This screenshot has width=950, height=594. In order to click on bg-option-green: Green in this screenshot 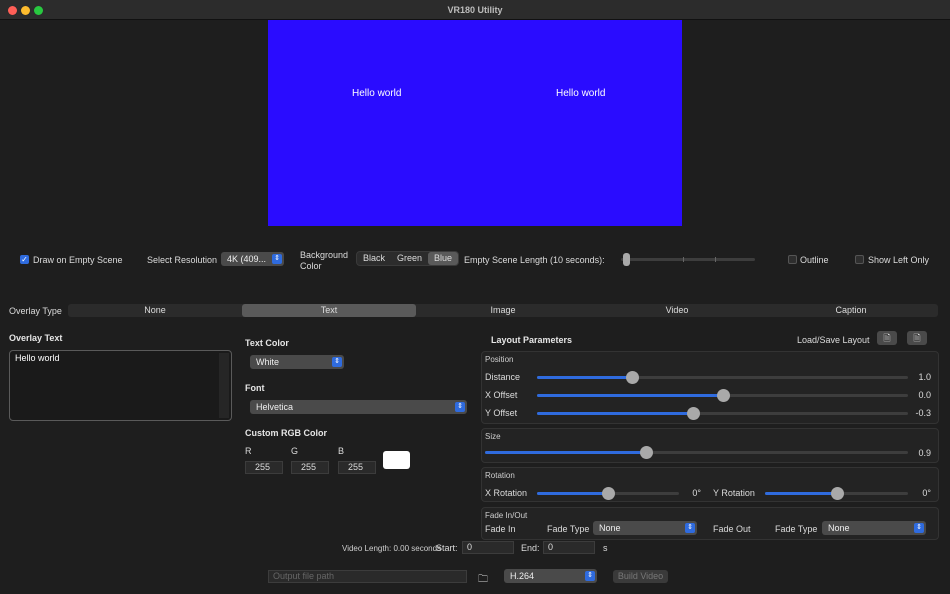, I will do `click(409, 258)`.